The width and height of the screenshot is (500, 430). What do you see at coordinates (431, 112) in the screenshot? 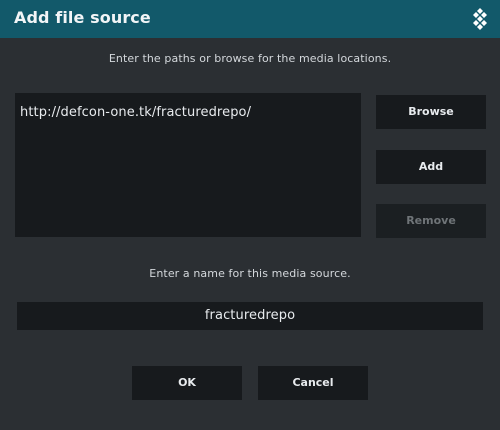
I see `browse-button: Browse` at bounding box center [431, 112].